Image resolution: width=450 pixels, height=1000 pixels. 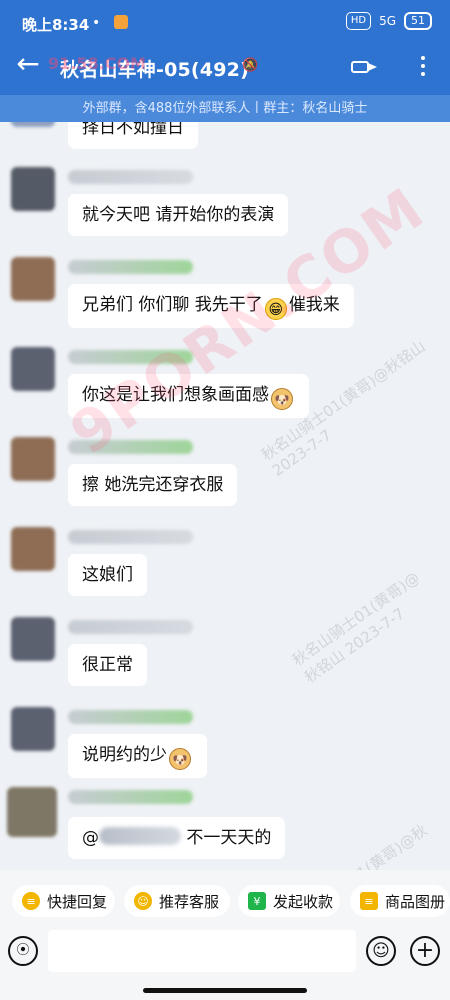 I want to click on back-arrow-icon: ←, so click(x=28, y=64).